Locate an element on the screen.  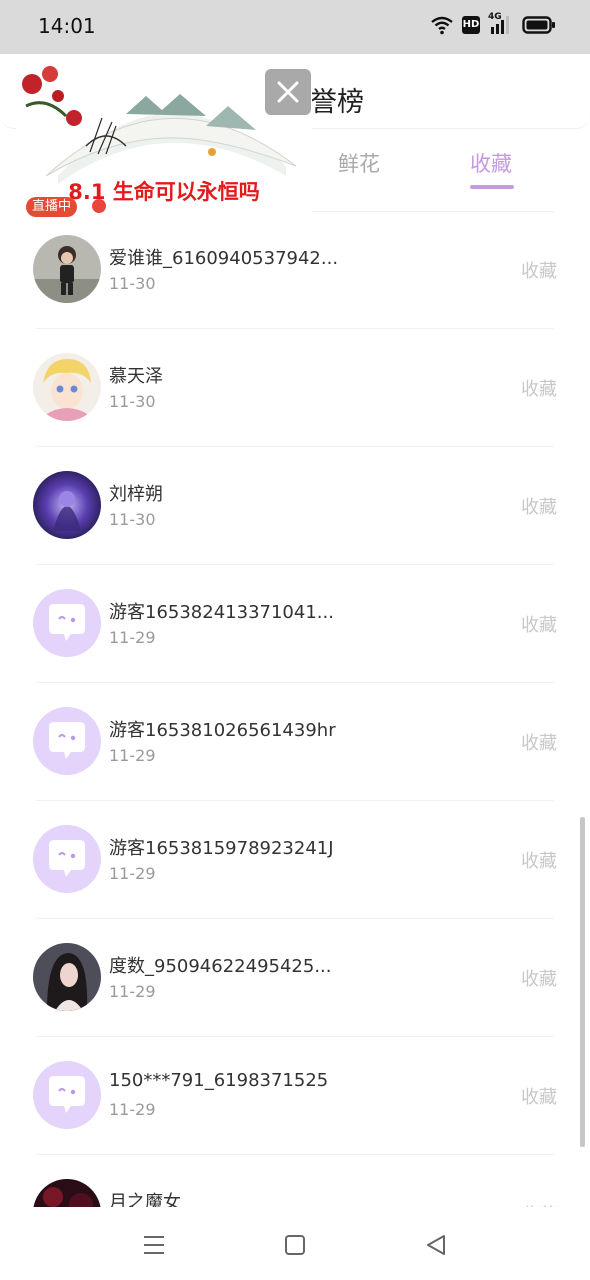
user-name: 150***791_6198371525 is located at coordinates (219, 1080).